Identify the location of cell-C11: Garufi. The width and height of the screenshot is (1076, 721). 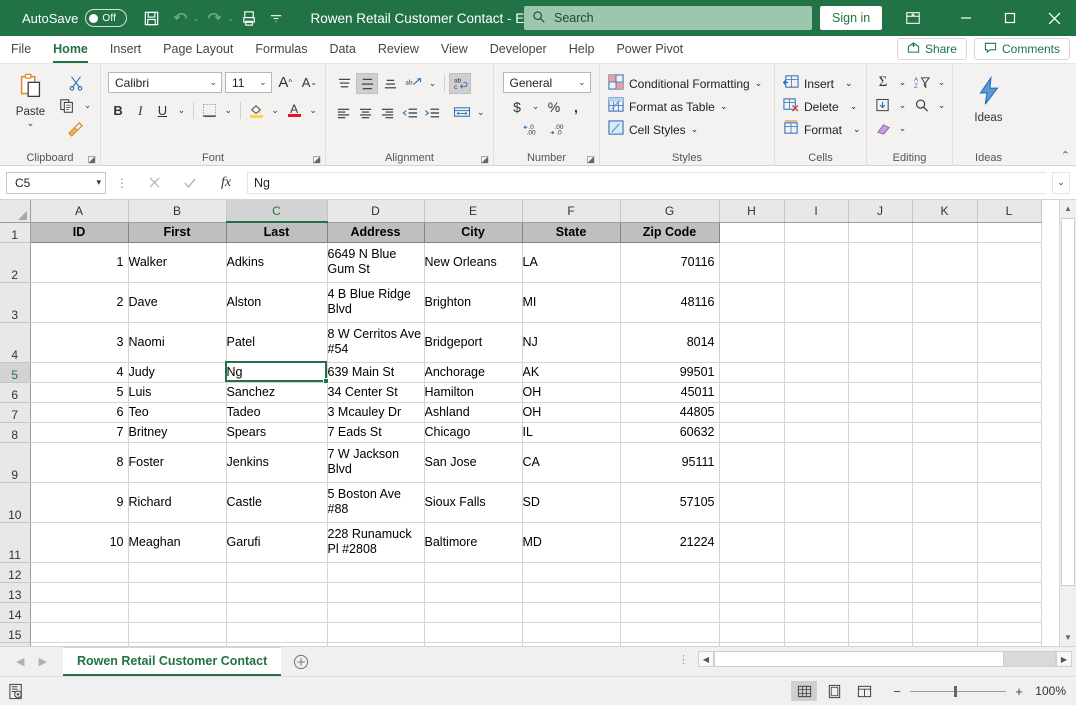
(277, 542).